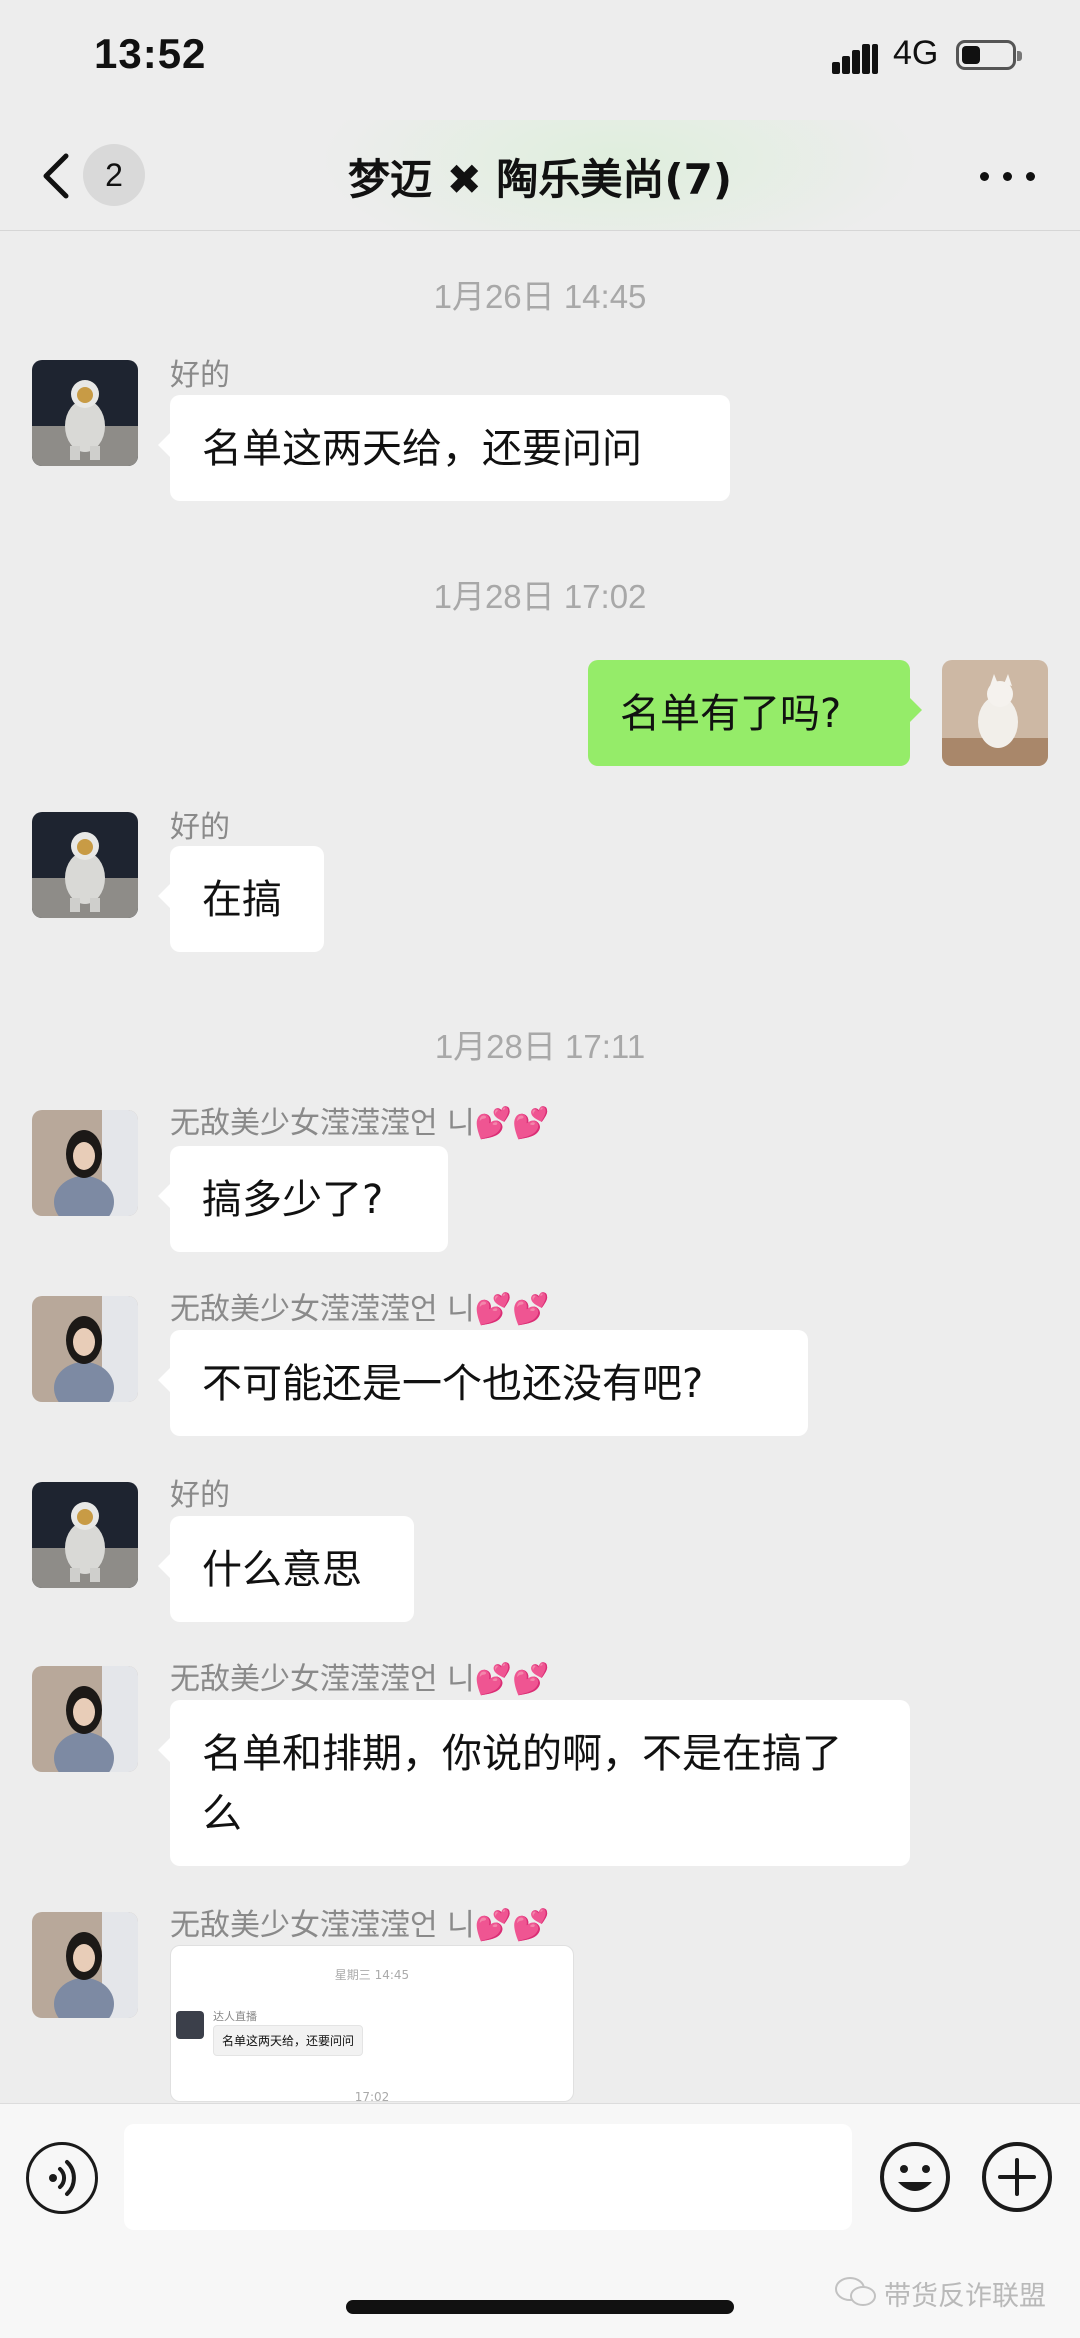  Describe the element at coordinates (114, 175) in the screenshot. I see `unread-count-badge: 2` at that location.